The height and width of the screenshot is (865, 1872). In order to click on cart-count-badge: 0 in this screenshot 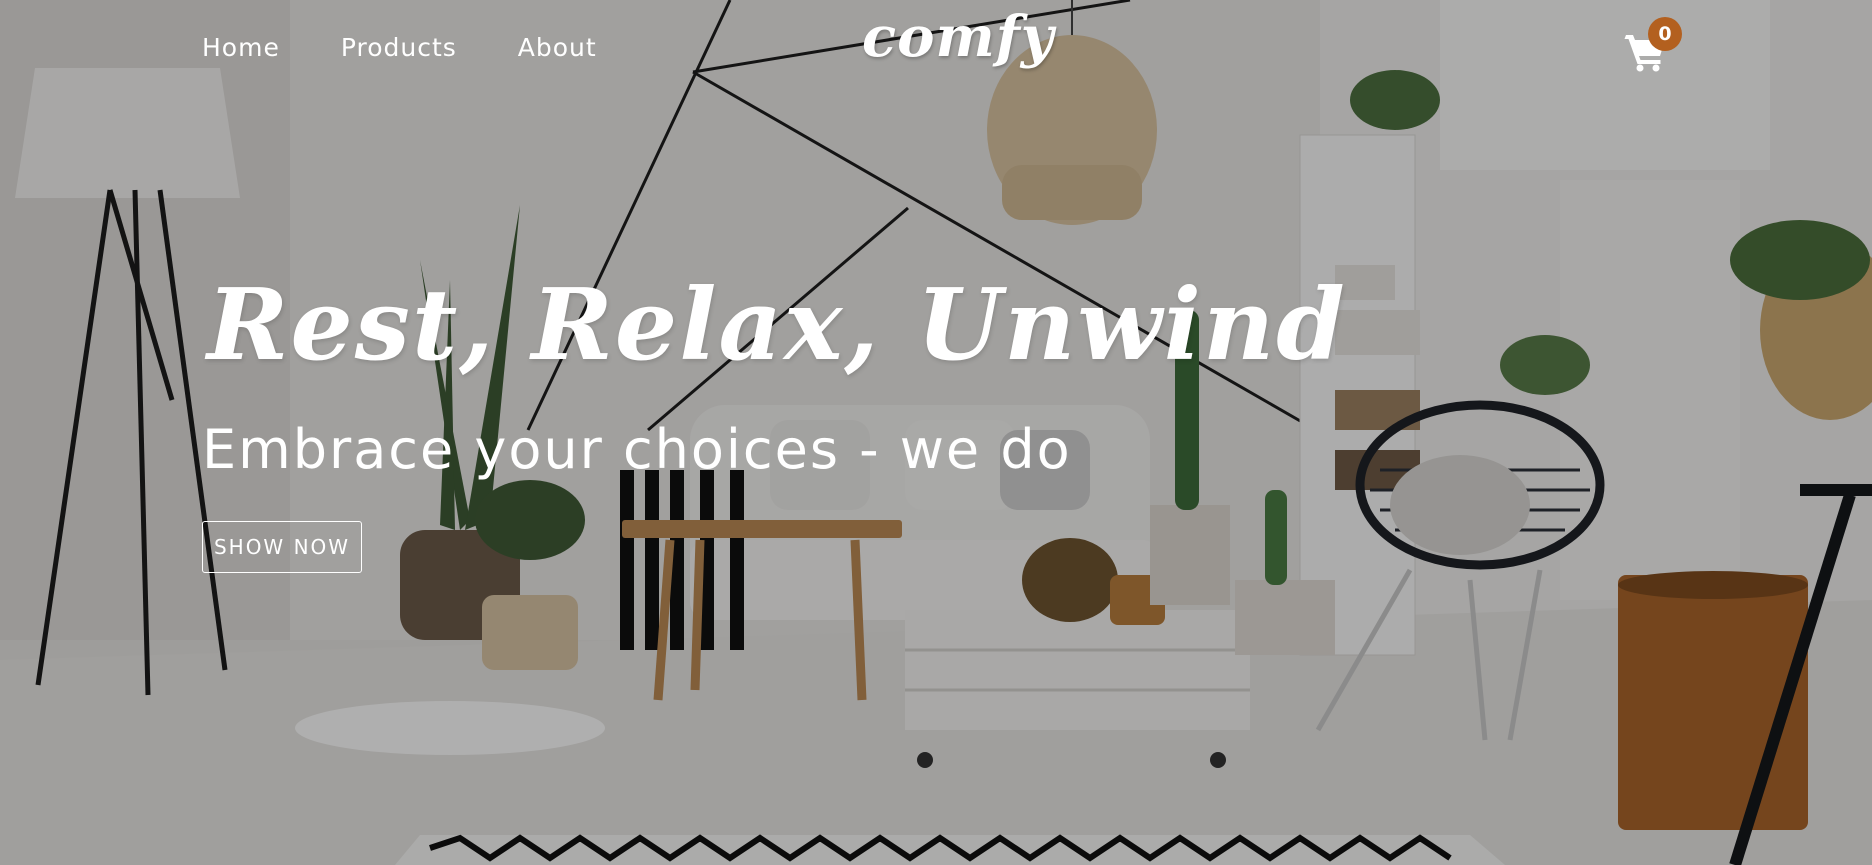, I will do `click(1665, 34)`.